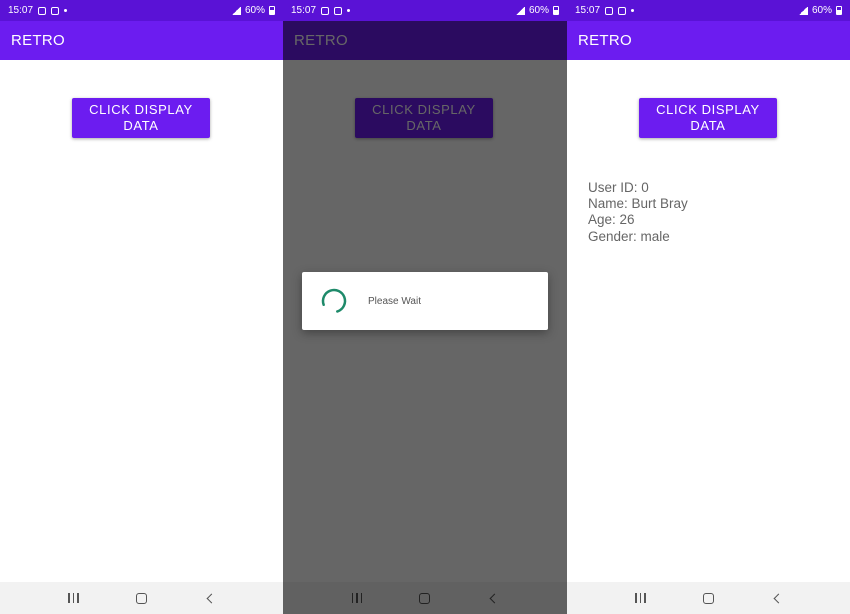  What do you see at coordinates (618, 187) in the screenshot?
I see `user-id-text: User ID: 0` at bounding box center [618, 187].